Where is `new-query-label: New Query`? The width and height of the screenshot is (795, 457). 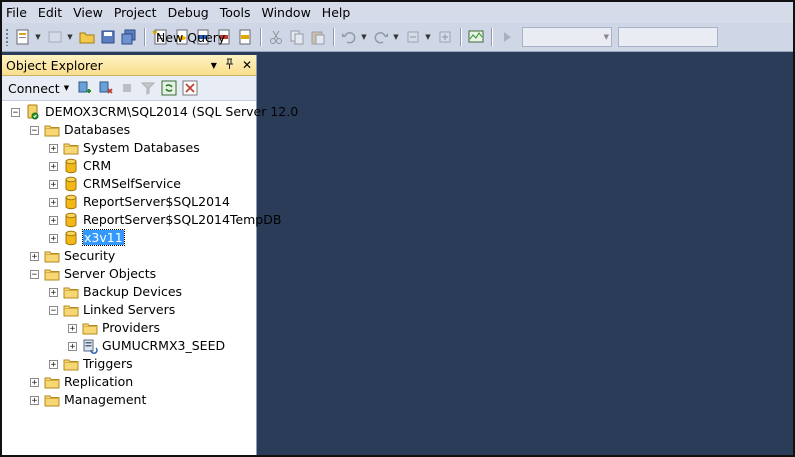
new-query-label: New Query is located at coordinates (191, 37).